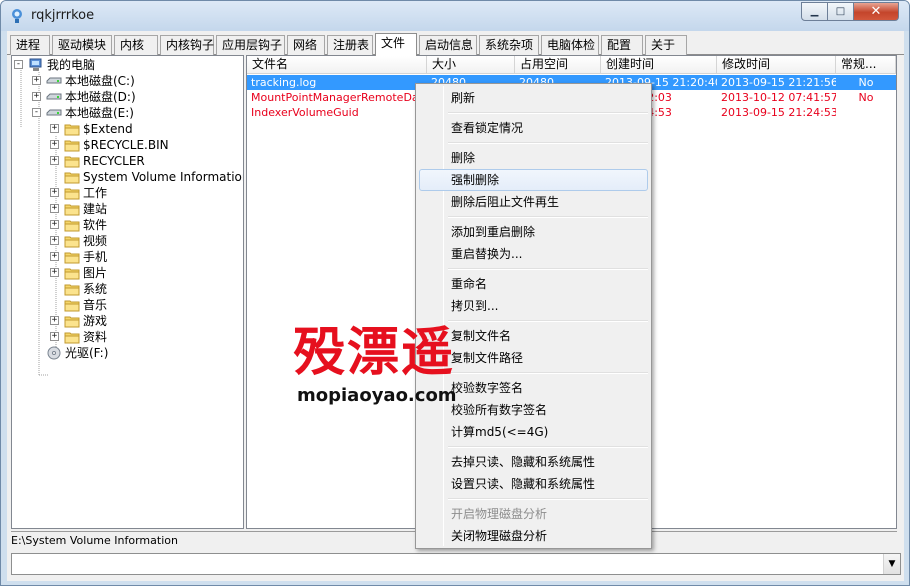 The height and width of the screenshot is (586, 910). Describe the element at coordinates (533, 462) in the screenshot. I see `menu-item: 去掉只读、隐藏和系统属性` at that location.